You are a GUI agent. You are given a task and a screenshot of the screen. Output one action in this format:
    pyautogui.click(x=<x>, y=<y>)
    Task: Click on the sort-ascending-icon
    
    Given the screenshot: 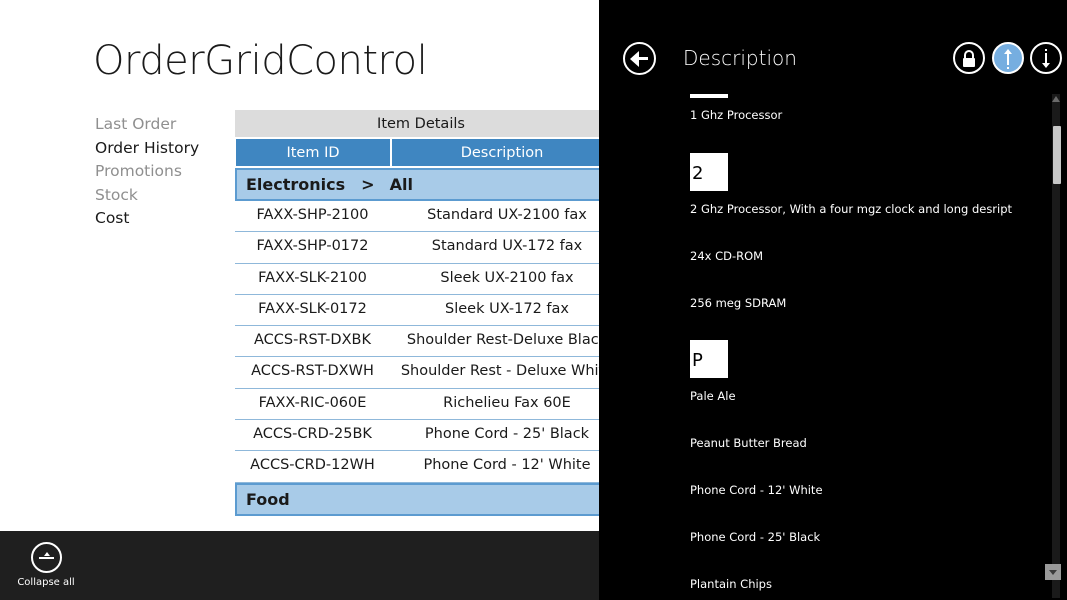 What is the action you would take?
    pyautogui.click(x=1008, y=58)
    